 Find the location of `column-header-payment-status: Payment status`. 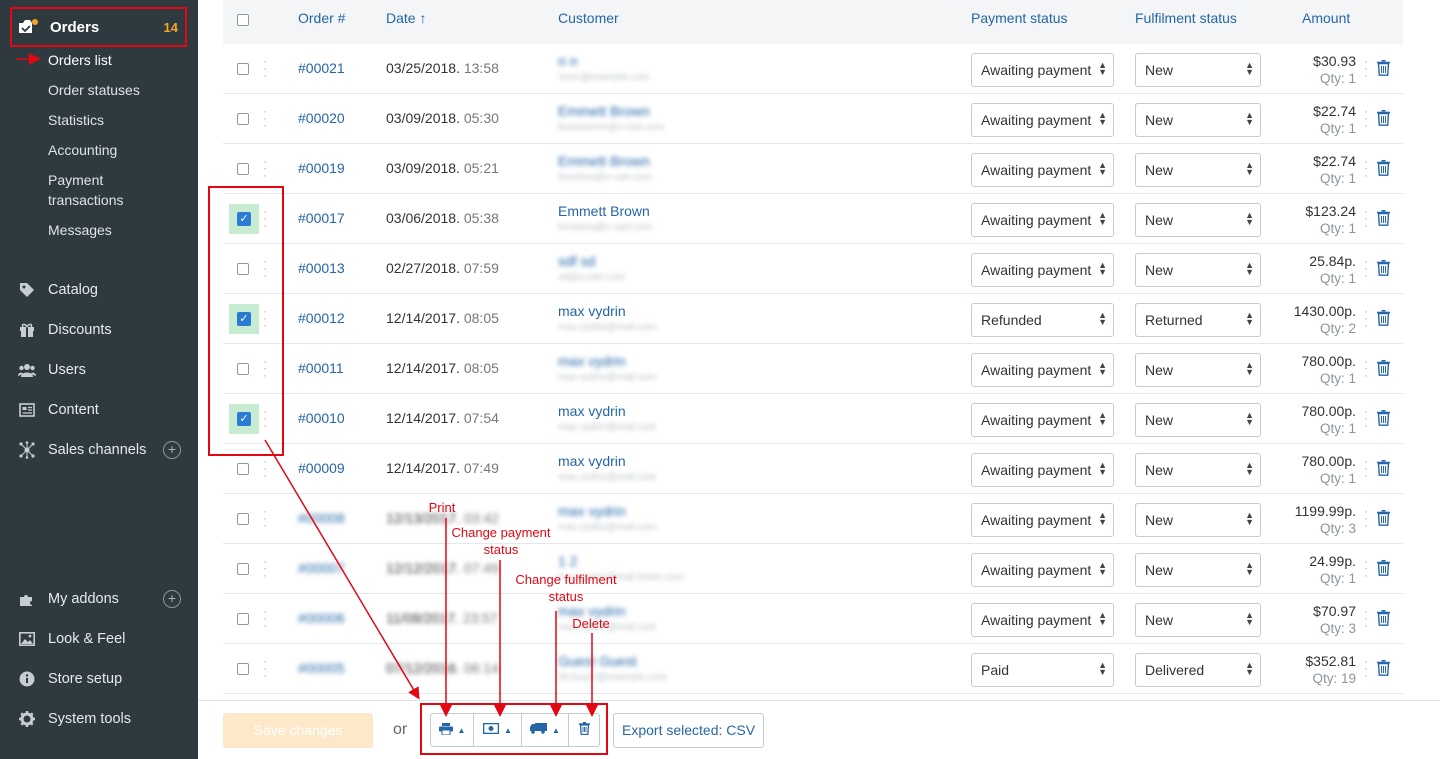

column-header-payment-status: Payment status is located at coordinates (1019, 18).